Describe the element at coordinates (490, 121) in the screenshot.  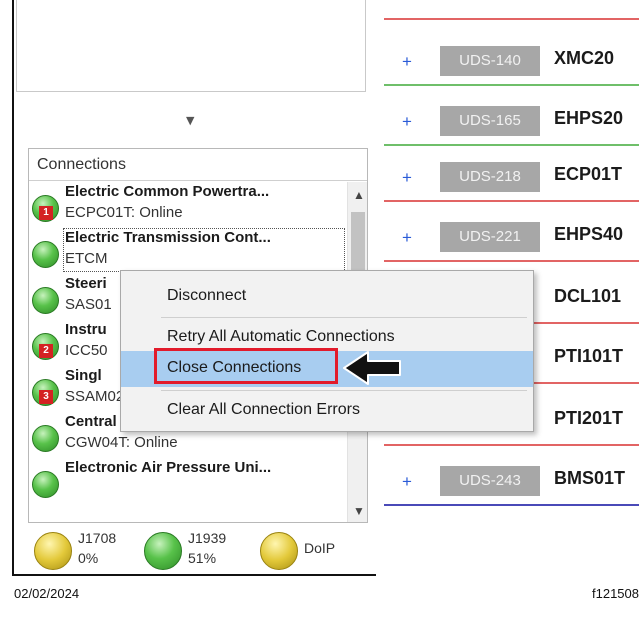
I see `module-tag: UDS-165` at that location.